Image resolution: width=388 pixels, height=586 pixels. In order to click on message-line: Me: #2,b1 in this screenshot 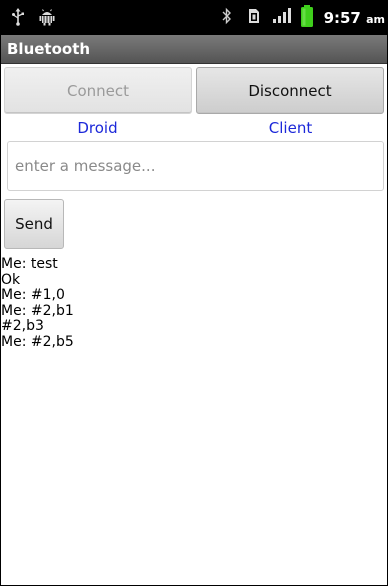, I will do `click(37, 310)`.